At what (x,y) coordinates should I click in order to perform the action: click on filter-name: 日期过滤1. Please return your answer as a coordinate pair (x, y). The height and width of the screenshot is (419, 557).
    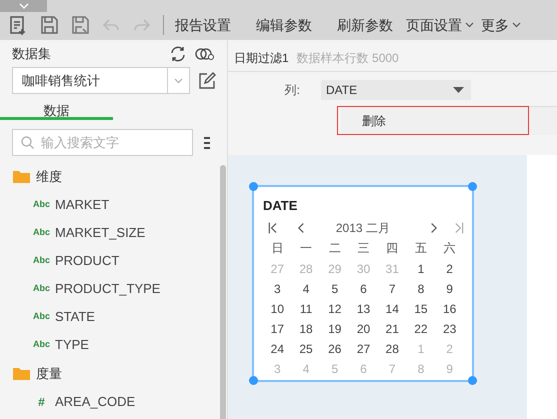
    Looking at the image, I should click on (261, 58).